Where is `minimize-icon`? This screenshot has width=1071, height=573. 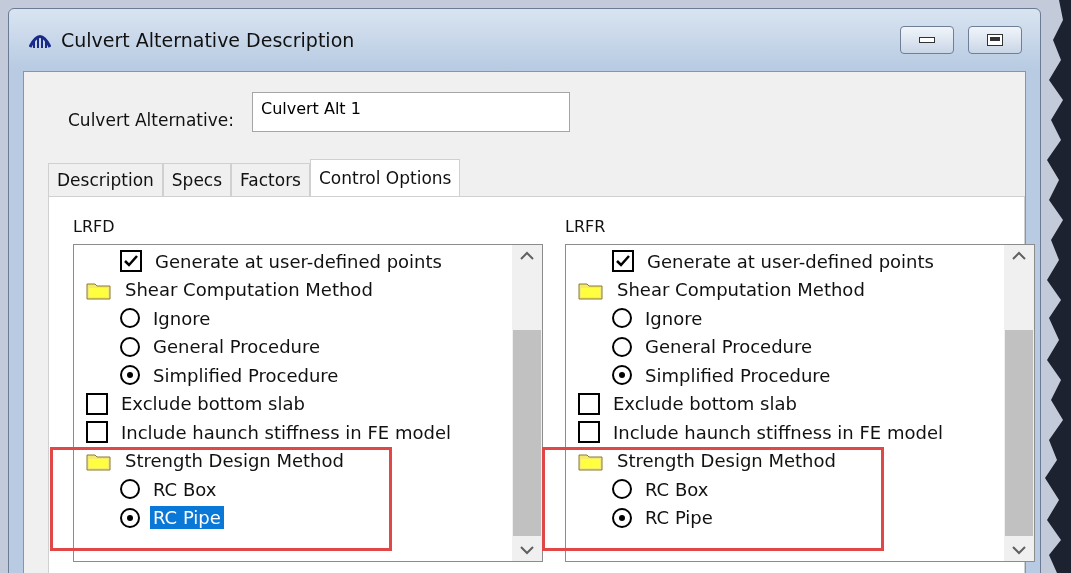 minimize-icon is located at coordinates (927, 40).